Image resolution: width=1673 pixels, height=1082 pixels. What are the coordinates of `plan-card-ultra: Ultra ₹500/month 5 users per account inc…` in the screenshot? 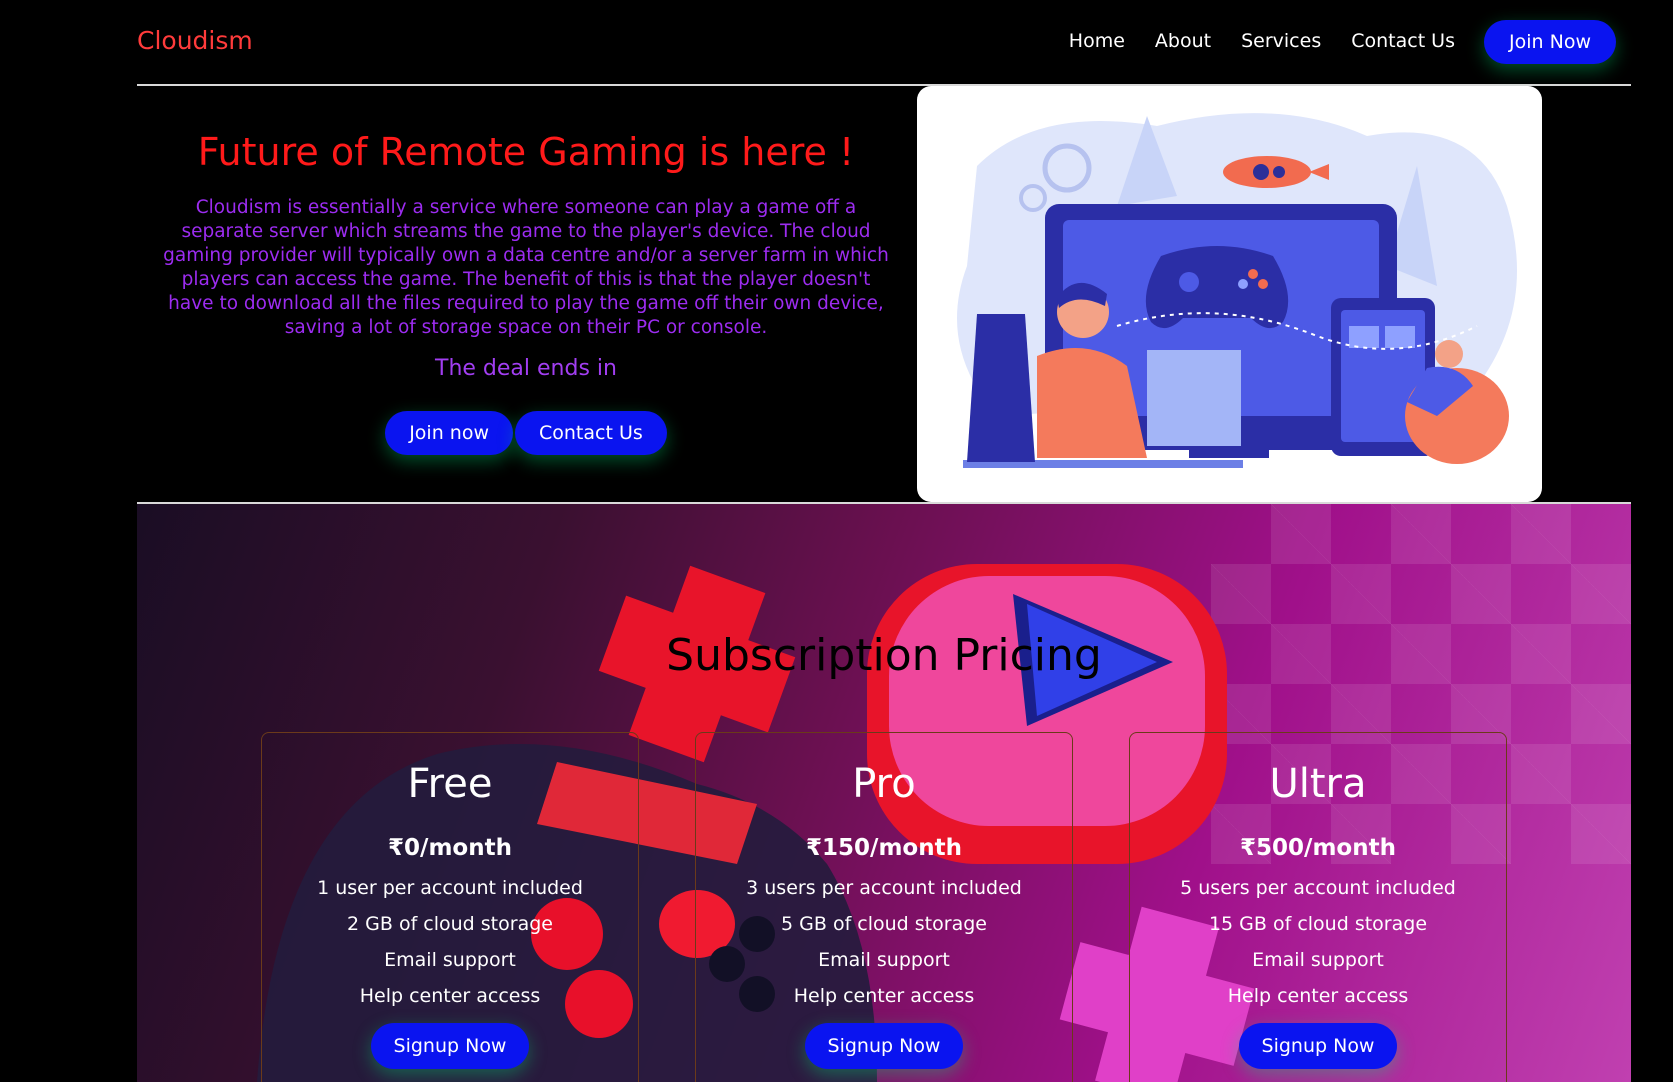 It's located at (1318, 907).